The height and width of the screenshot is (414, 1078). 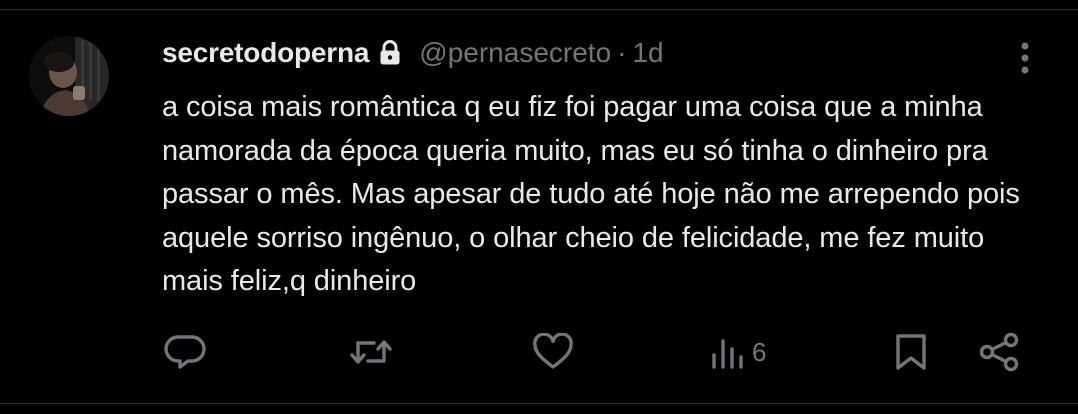 What do you see at coordinates (413, 53) in the screenshot?
I see `tweet-header: secretodoperna @pernasecreto · 1d` at bounding box center [413, 53].